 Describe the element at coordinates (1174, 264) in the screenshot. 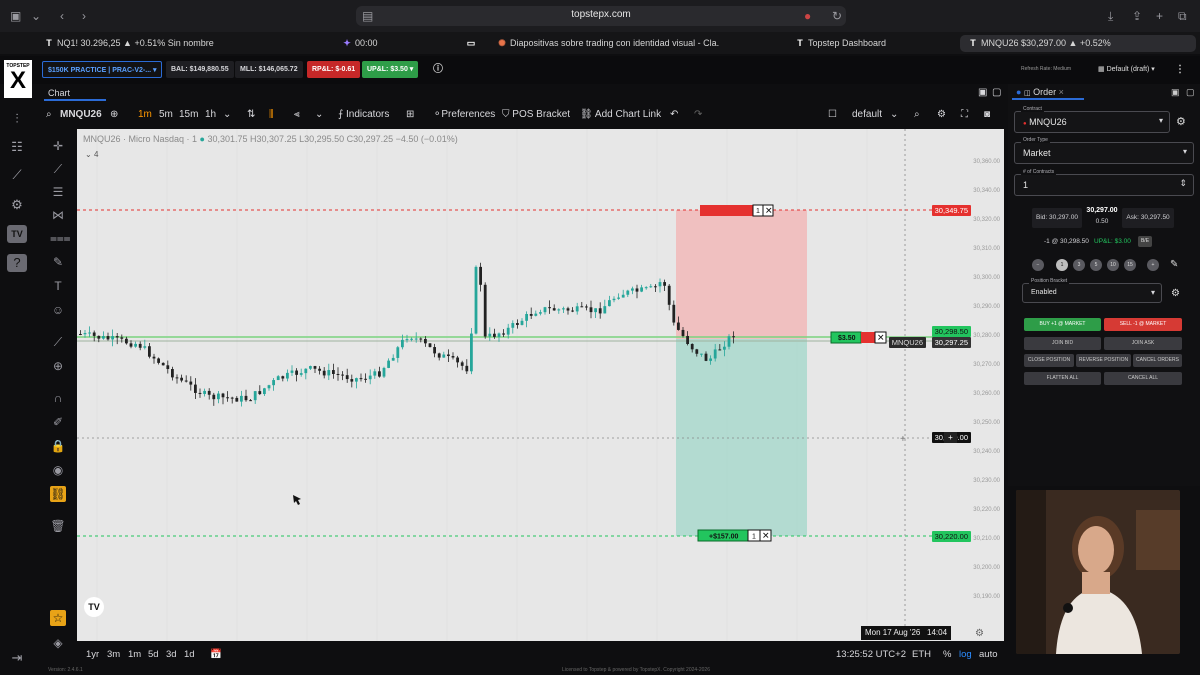

I see `edit-icon: ✎` at that location.